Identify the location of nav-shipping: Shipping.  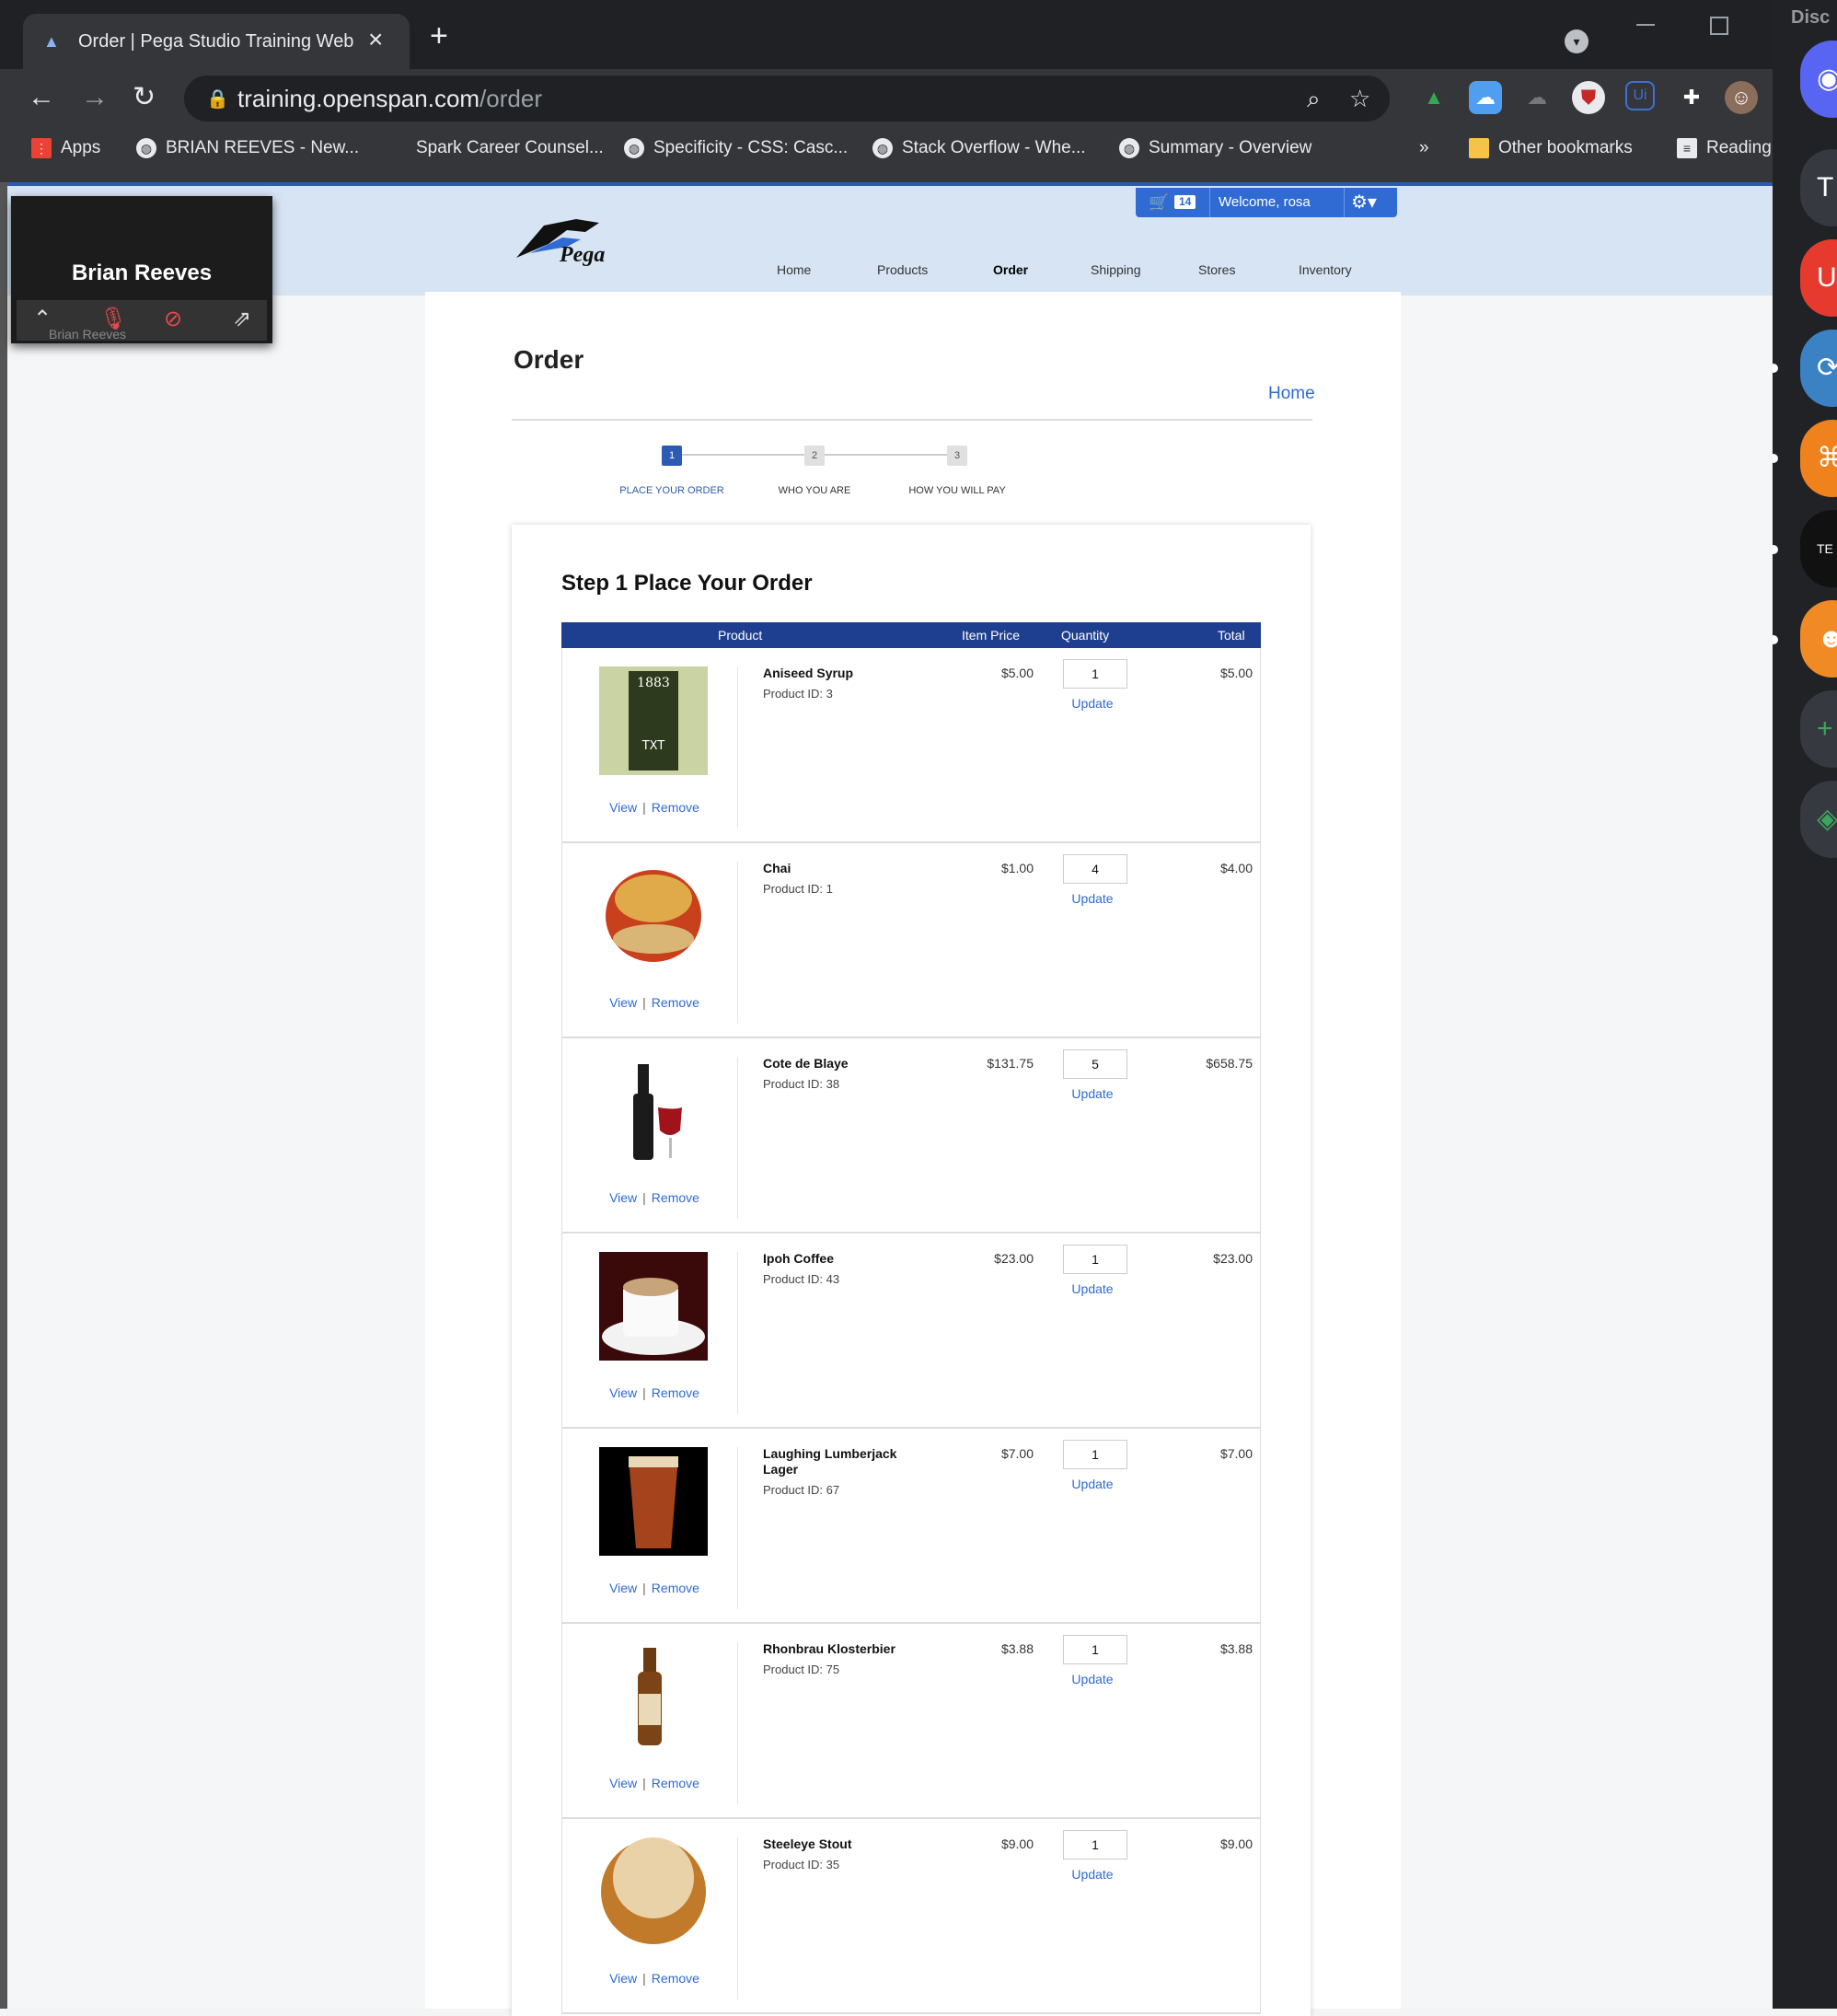
(1116, 269).